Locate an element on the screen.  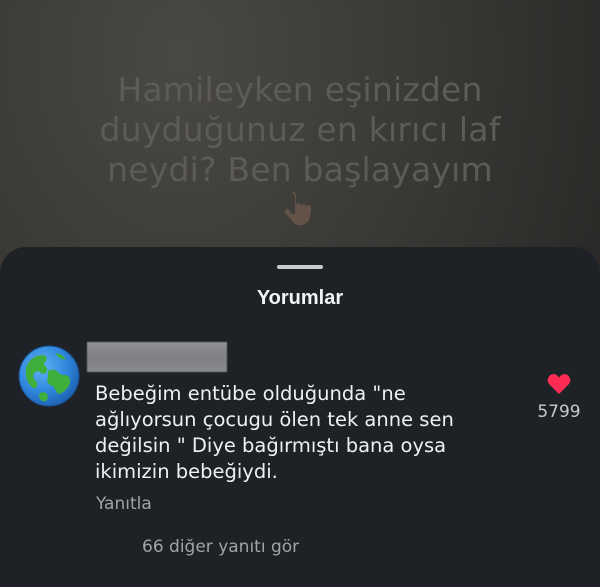
username-redacted is located at coordinates (157, 357).